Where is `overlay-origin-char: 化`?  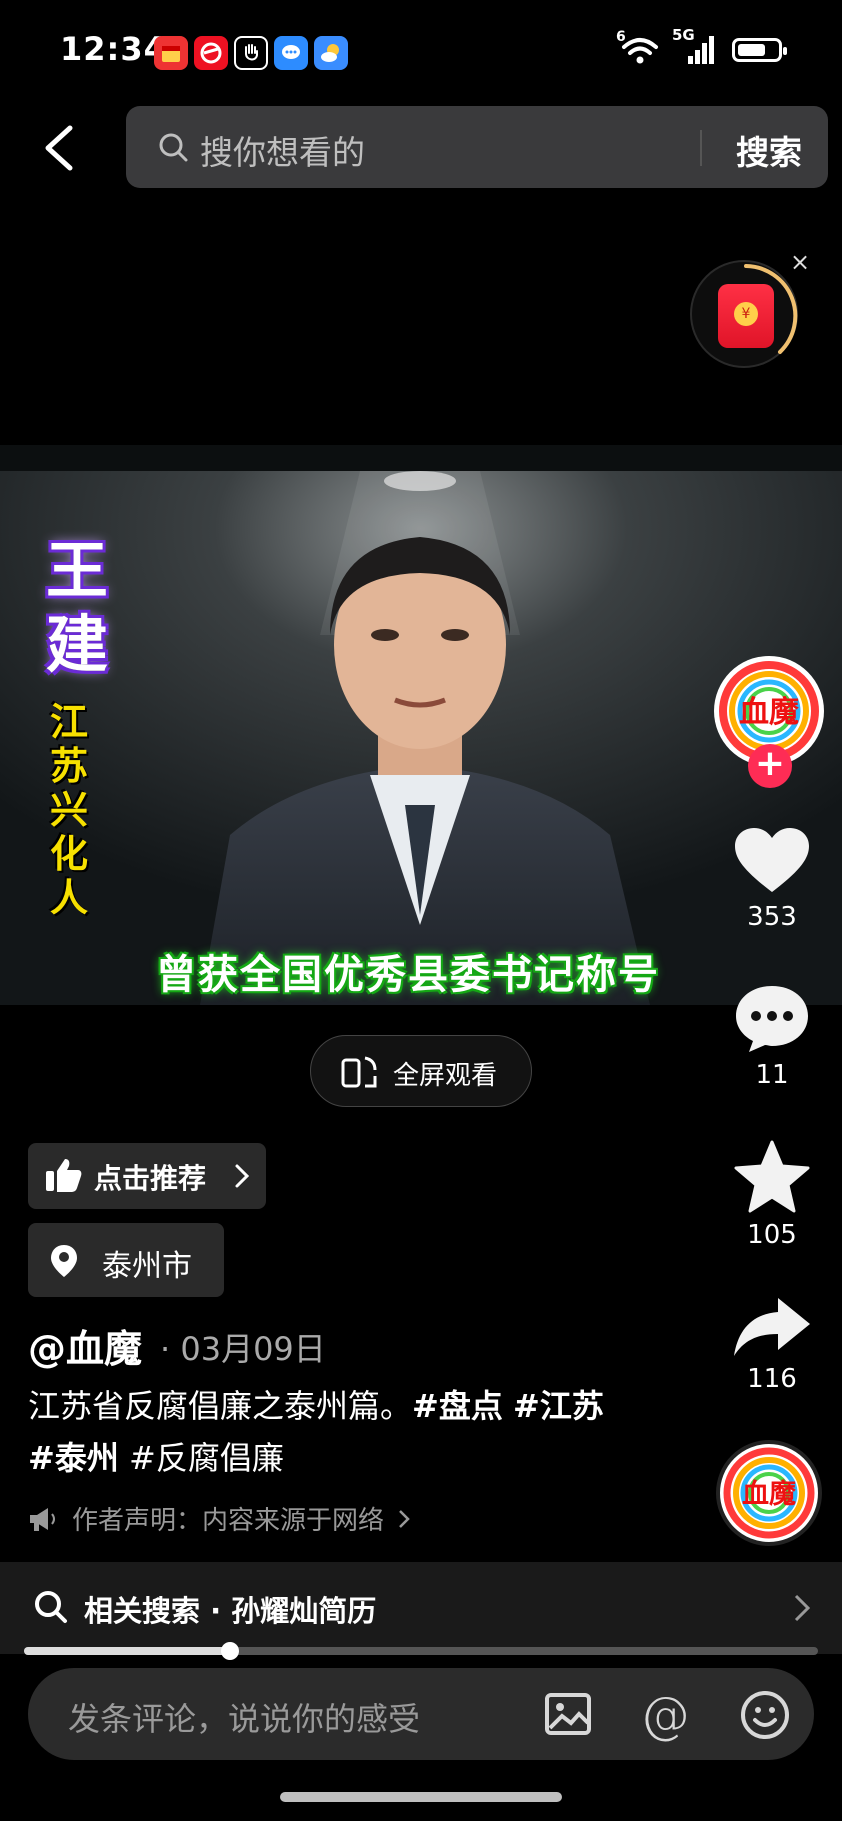
overlay-origin-char: 化 is located at coordinates (69, 854).